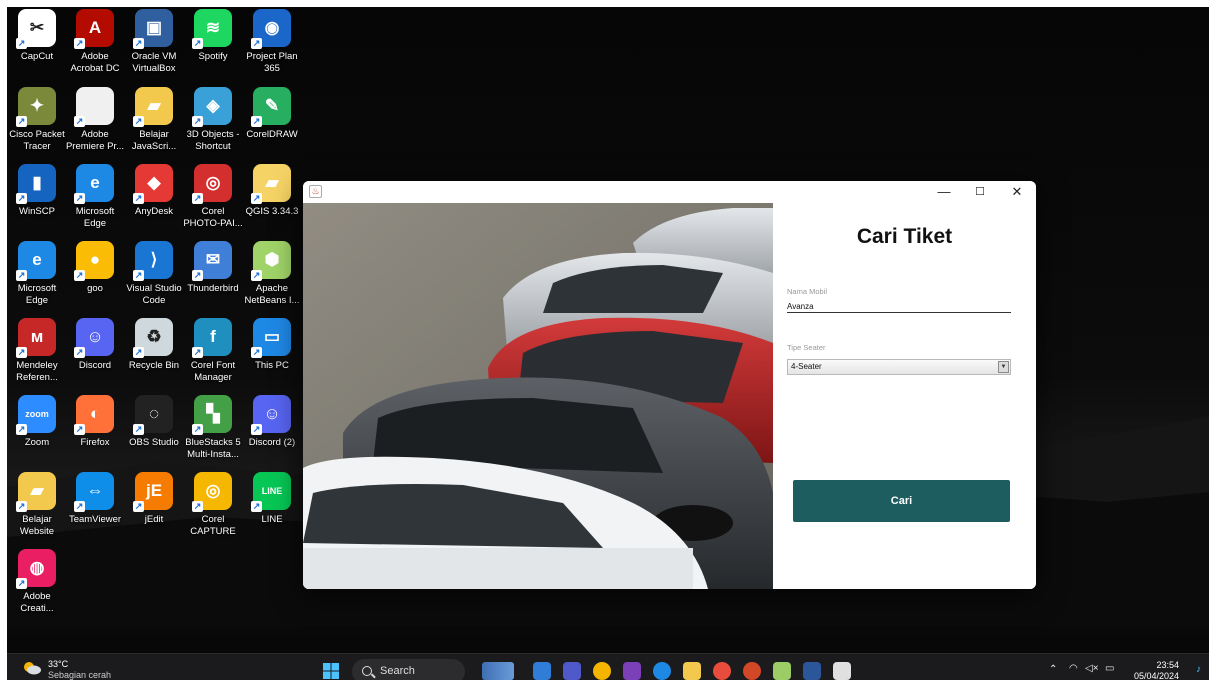  What do you see at coordinates (271, 29) in the screenshot?
I see `app-icon: ◉ ↗` at bounding box center [271, 29].